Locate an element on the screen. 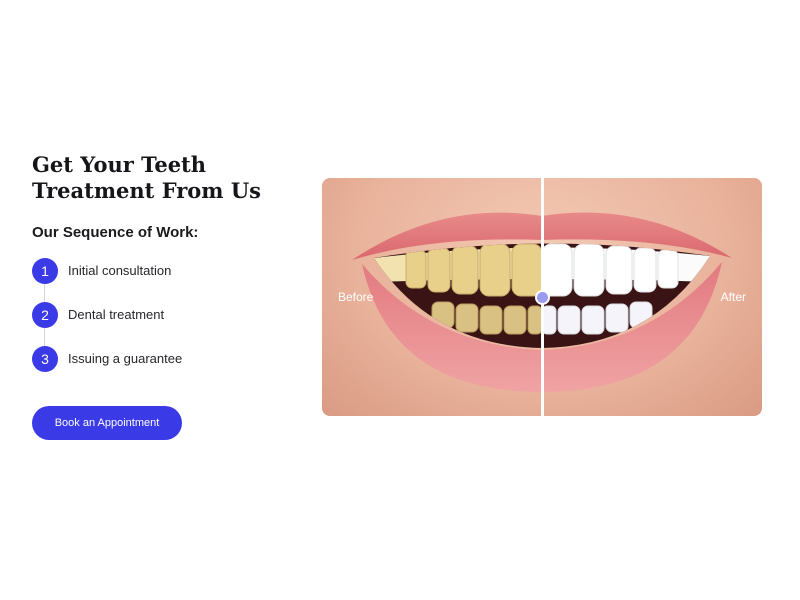 Image resolution: width=800 pixels, height=600 pixels. step-label: Issuing a guarantee is located at coordinates (125, 358).